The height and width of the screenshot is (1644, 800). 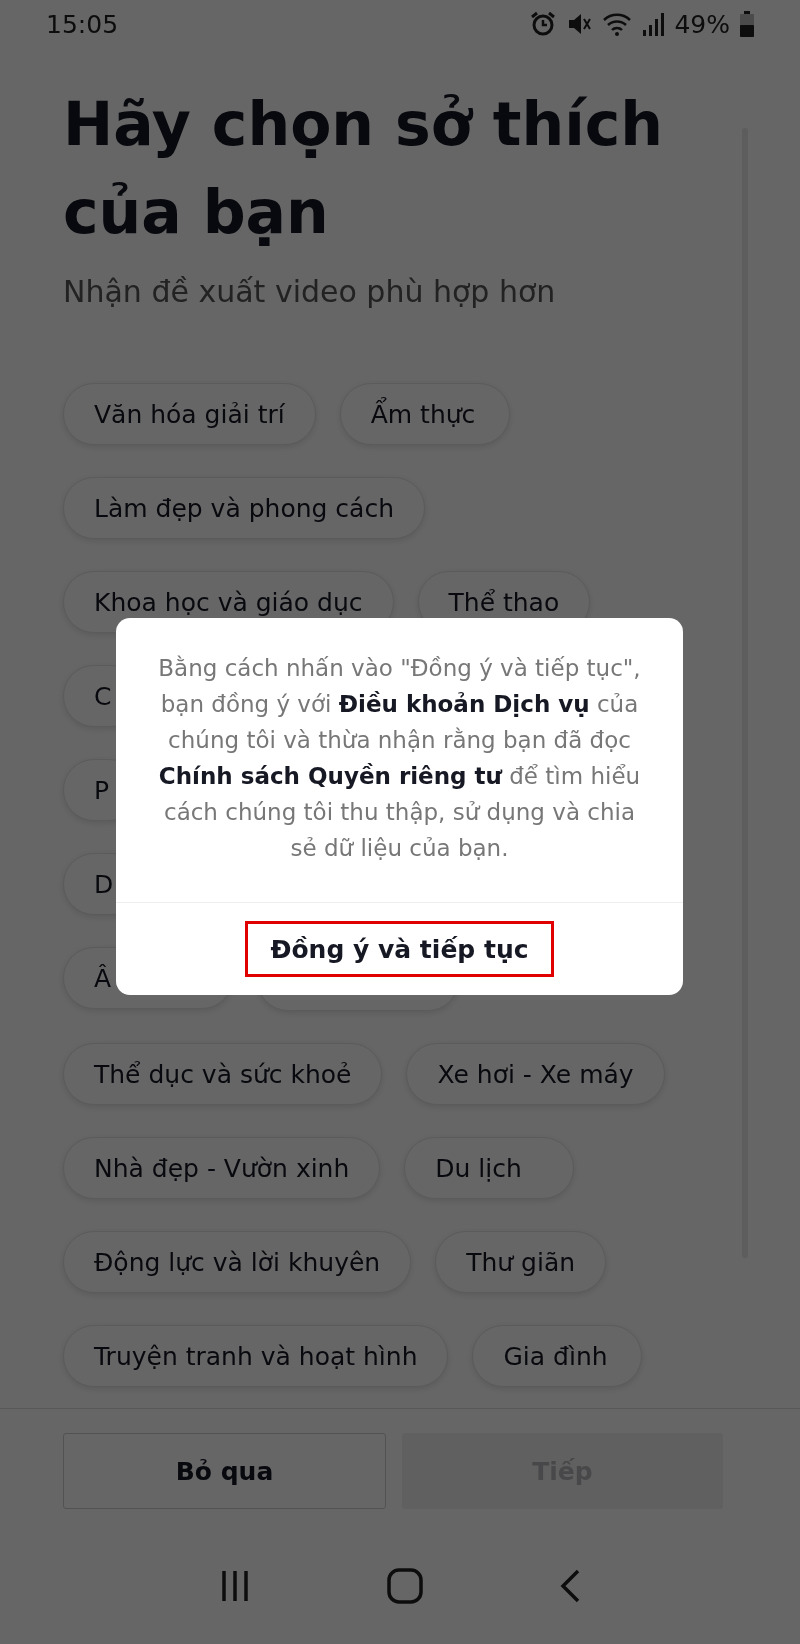 What do you see at coordinates (399, 949) in the screenshot?
I see `agree-continue-button: Đồng ý và tiếp tục` at bounding box center [399, 949].